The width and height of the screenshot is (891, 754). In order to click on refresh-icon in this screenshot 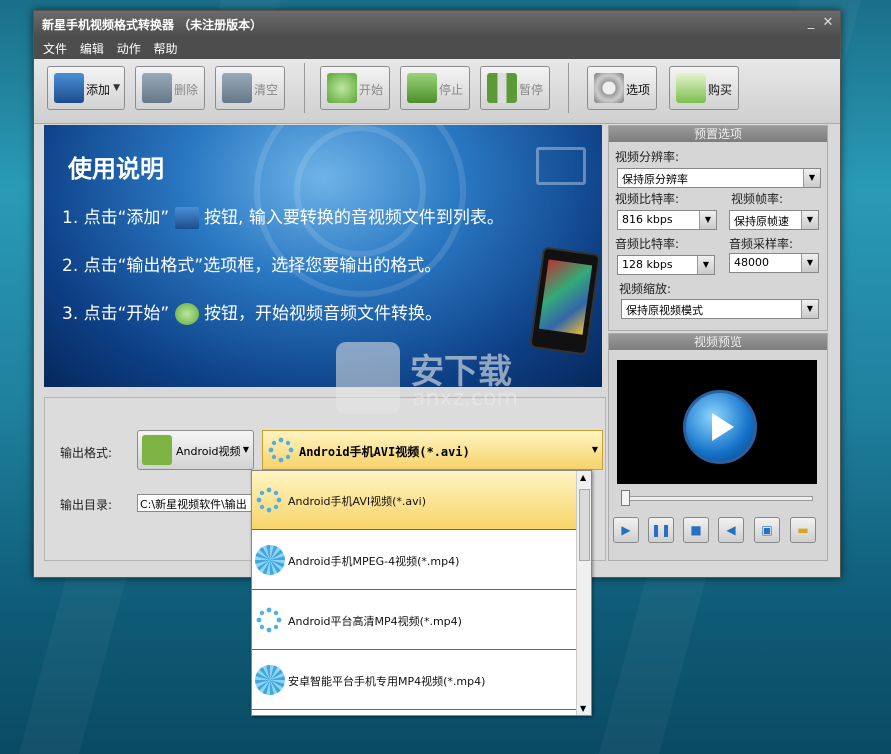, I will do `click(342, 88)`.